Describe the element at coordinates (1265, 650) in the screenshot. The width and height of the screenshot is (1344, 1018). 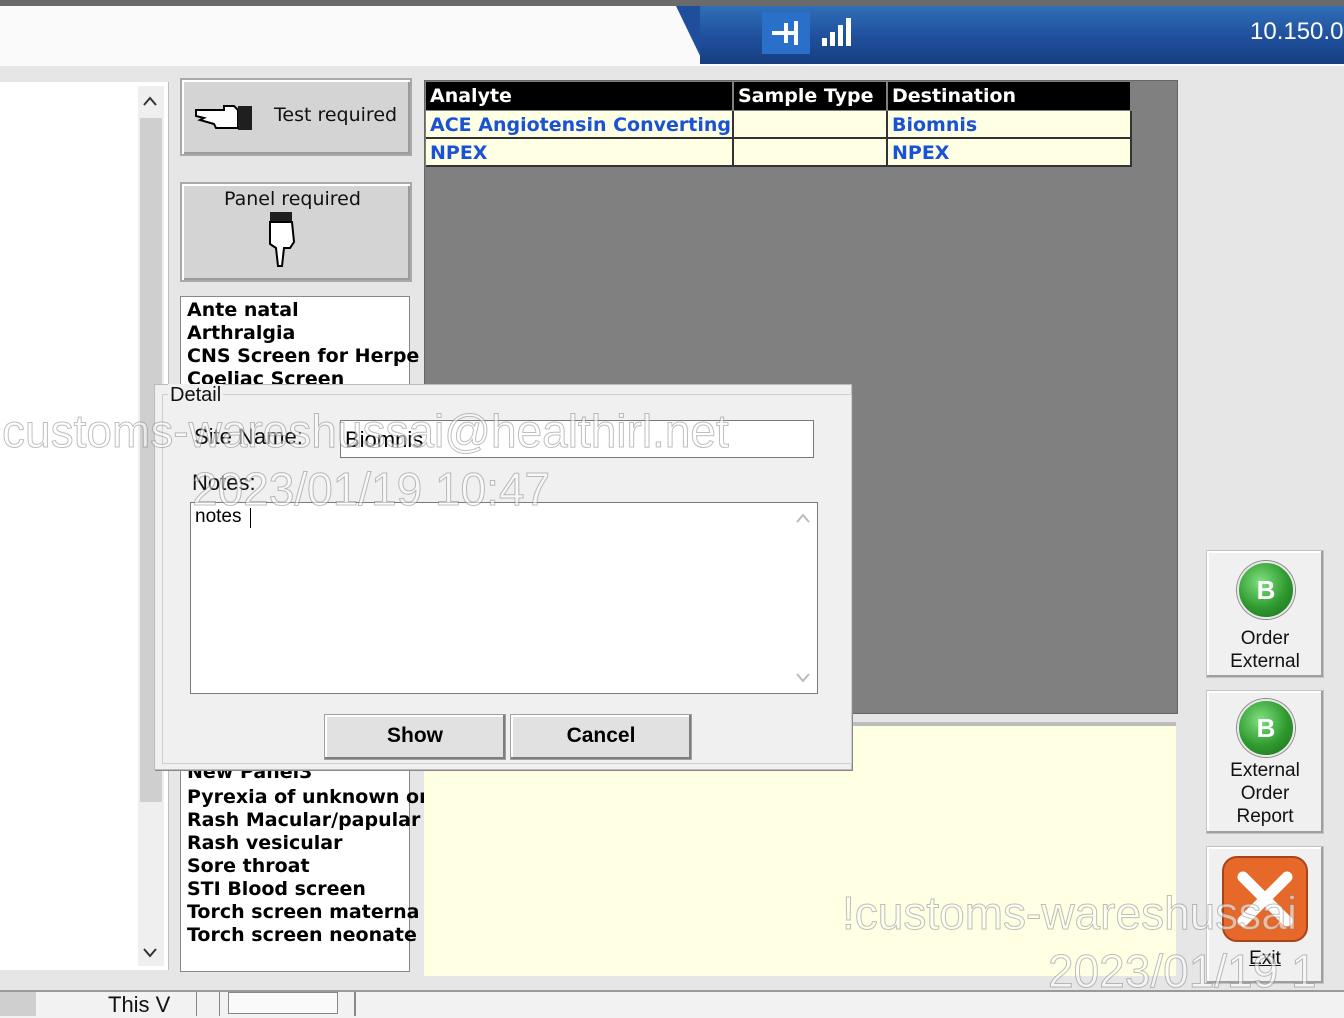
I see `order-external-label: Order External` at that location.